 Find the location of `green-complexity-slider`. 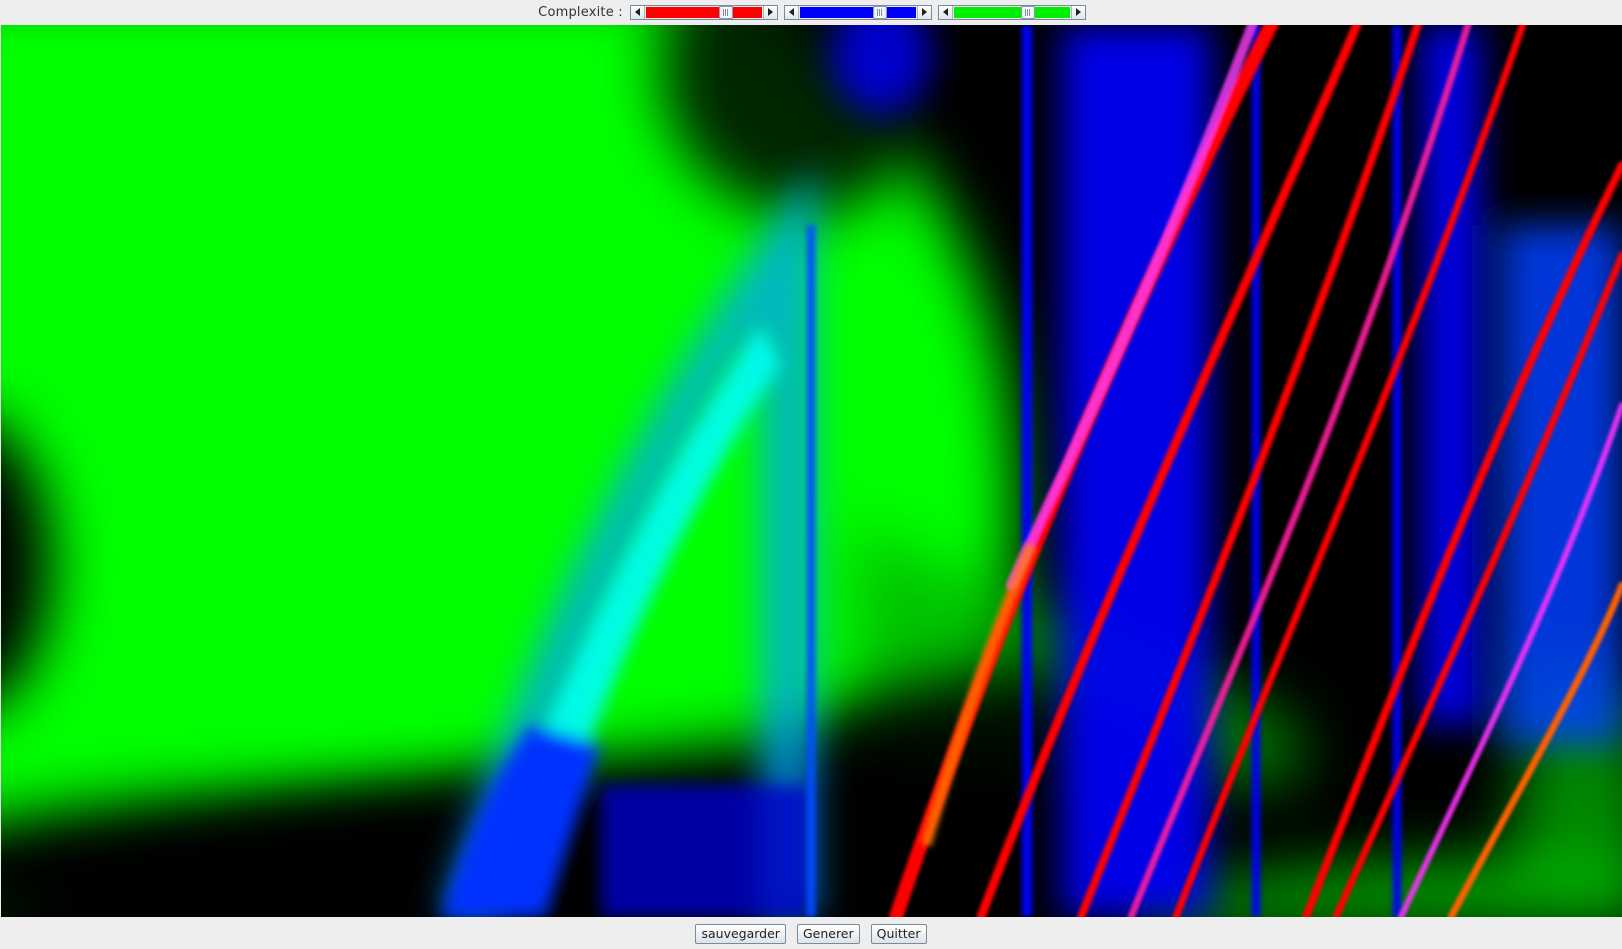

green-complexity-slider is located at coordinates (1011, 12).